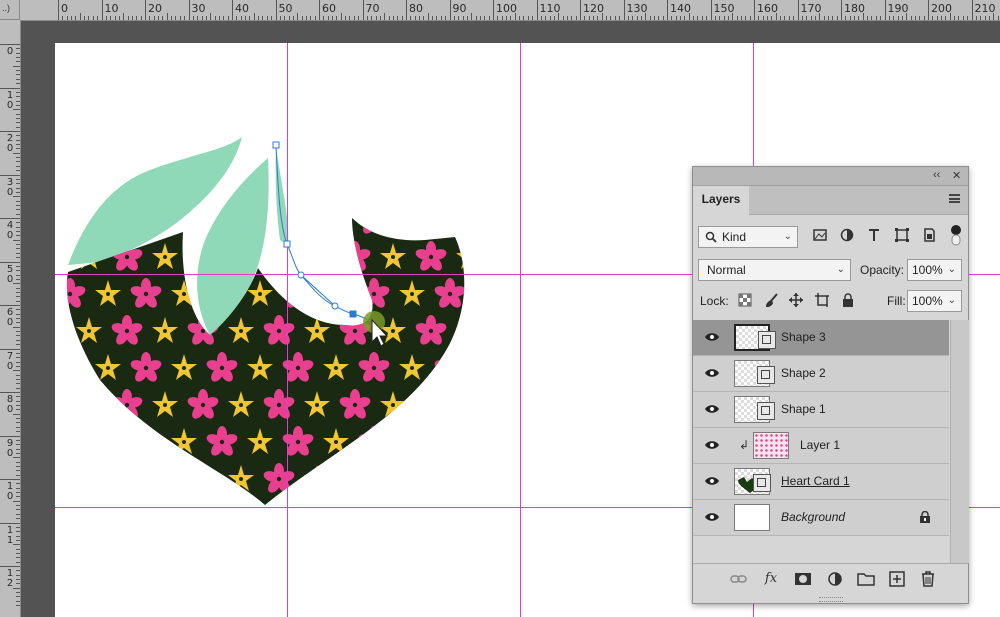  I want to click on layer-name: Layer 1, so click(820, 445).